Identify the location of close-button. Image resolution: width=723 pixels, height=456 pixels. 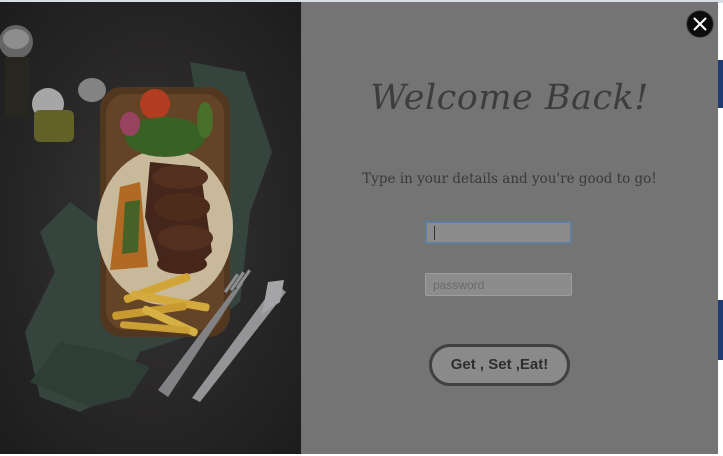
(700, 24).